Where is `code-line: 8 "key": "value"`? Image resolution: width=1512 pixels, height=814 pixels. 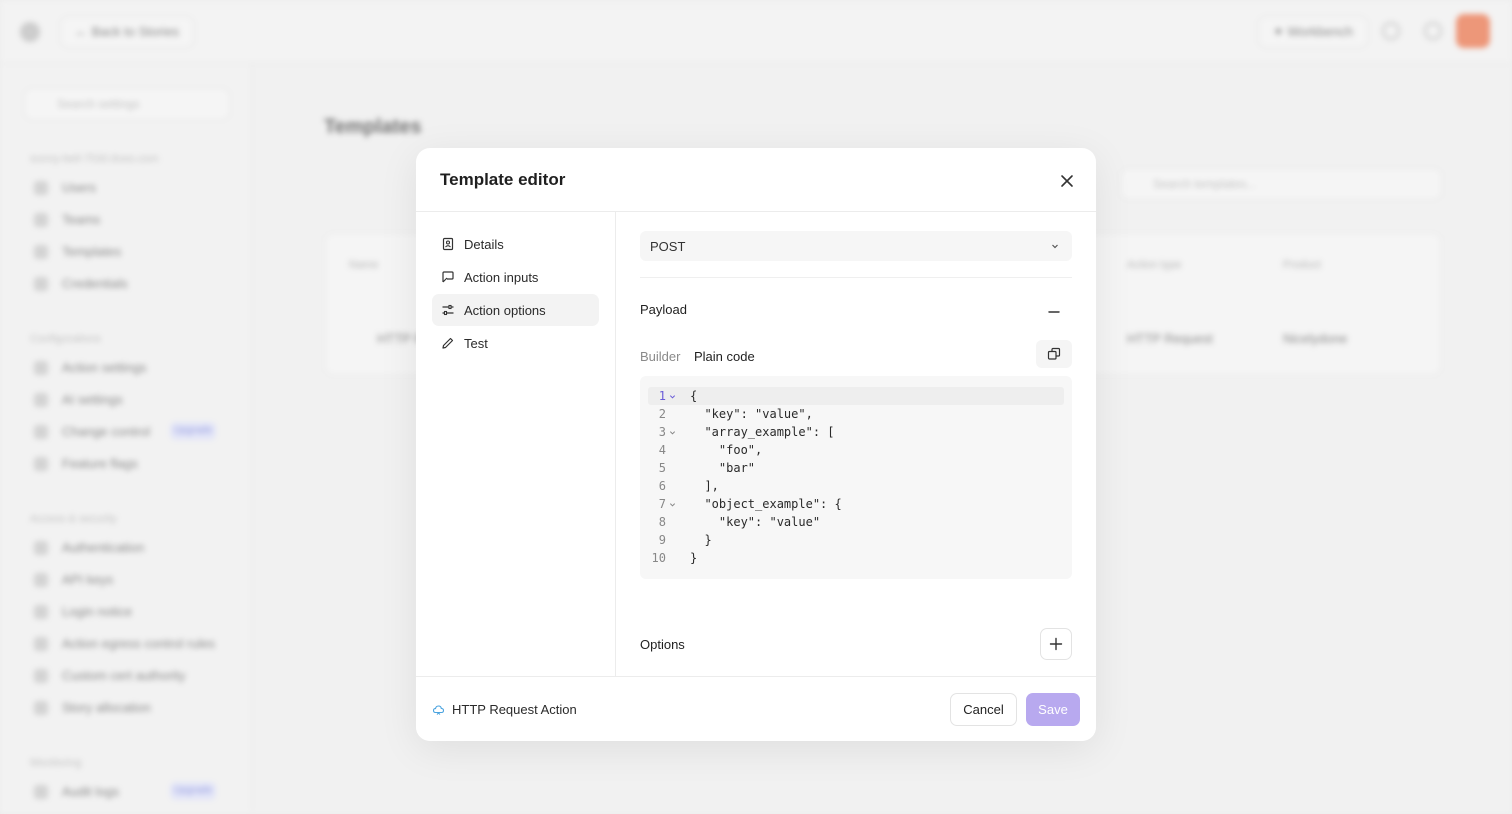
code-line: 8 "key": "value" is located at coordinates (856, 522).